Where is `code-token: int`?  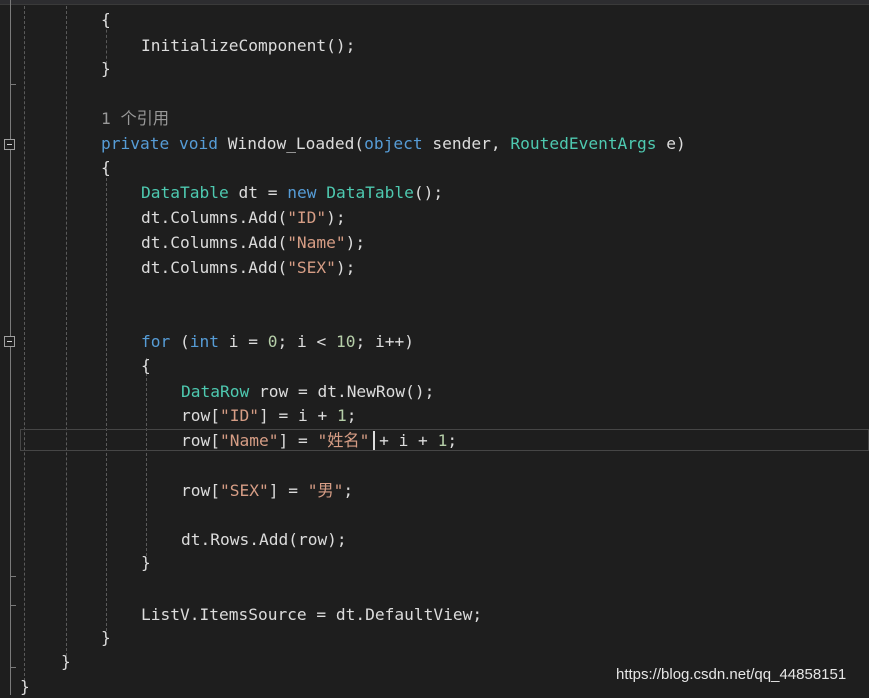 code-token: int is located at coordinates (204, 341).